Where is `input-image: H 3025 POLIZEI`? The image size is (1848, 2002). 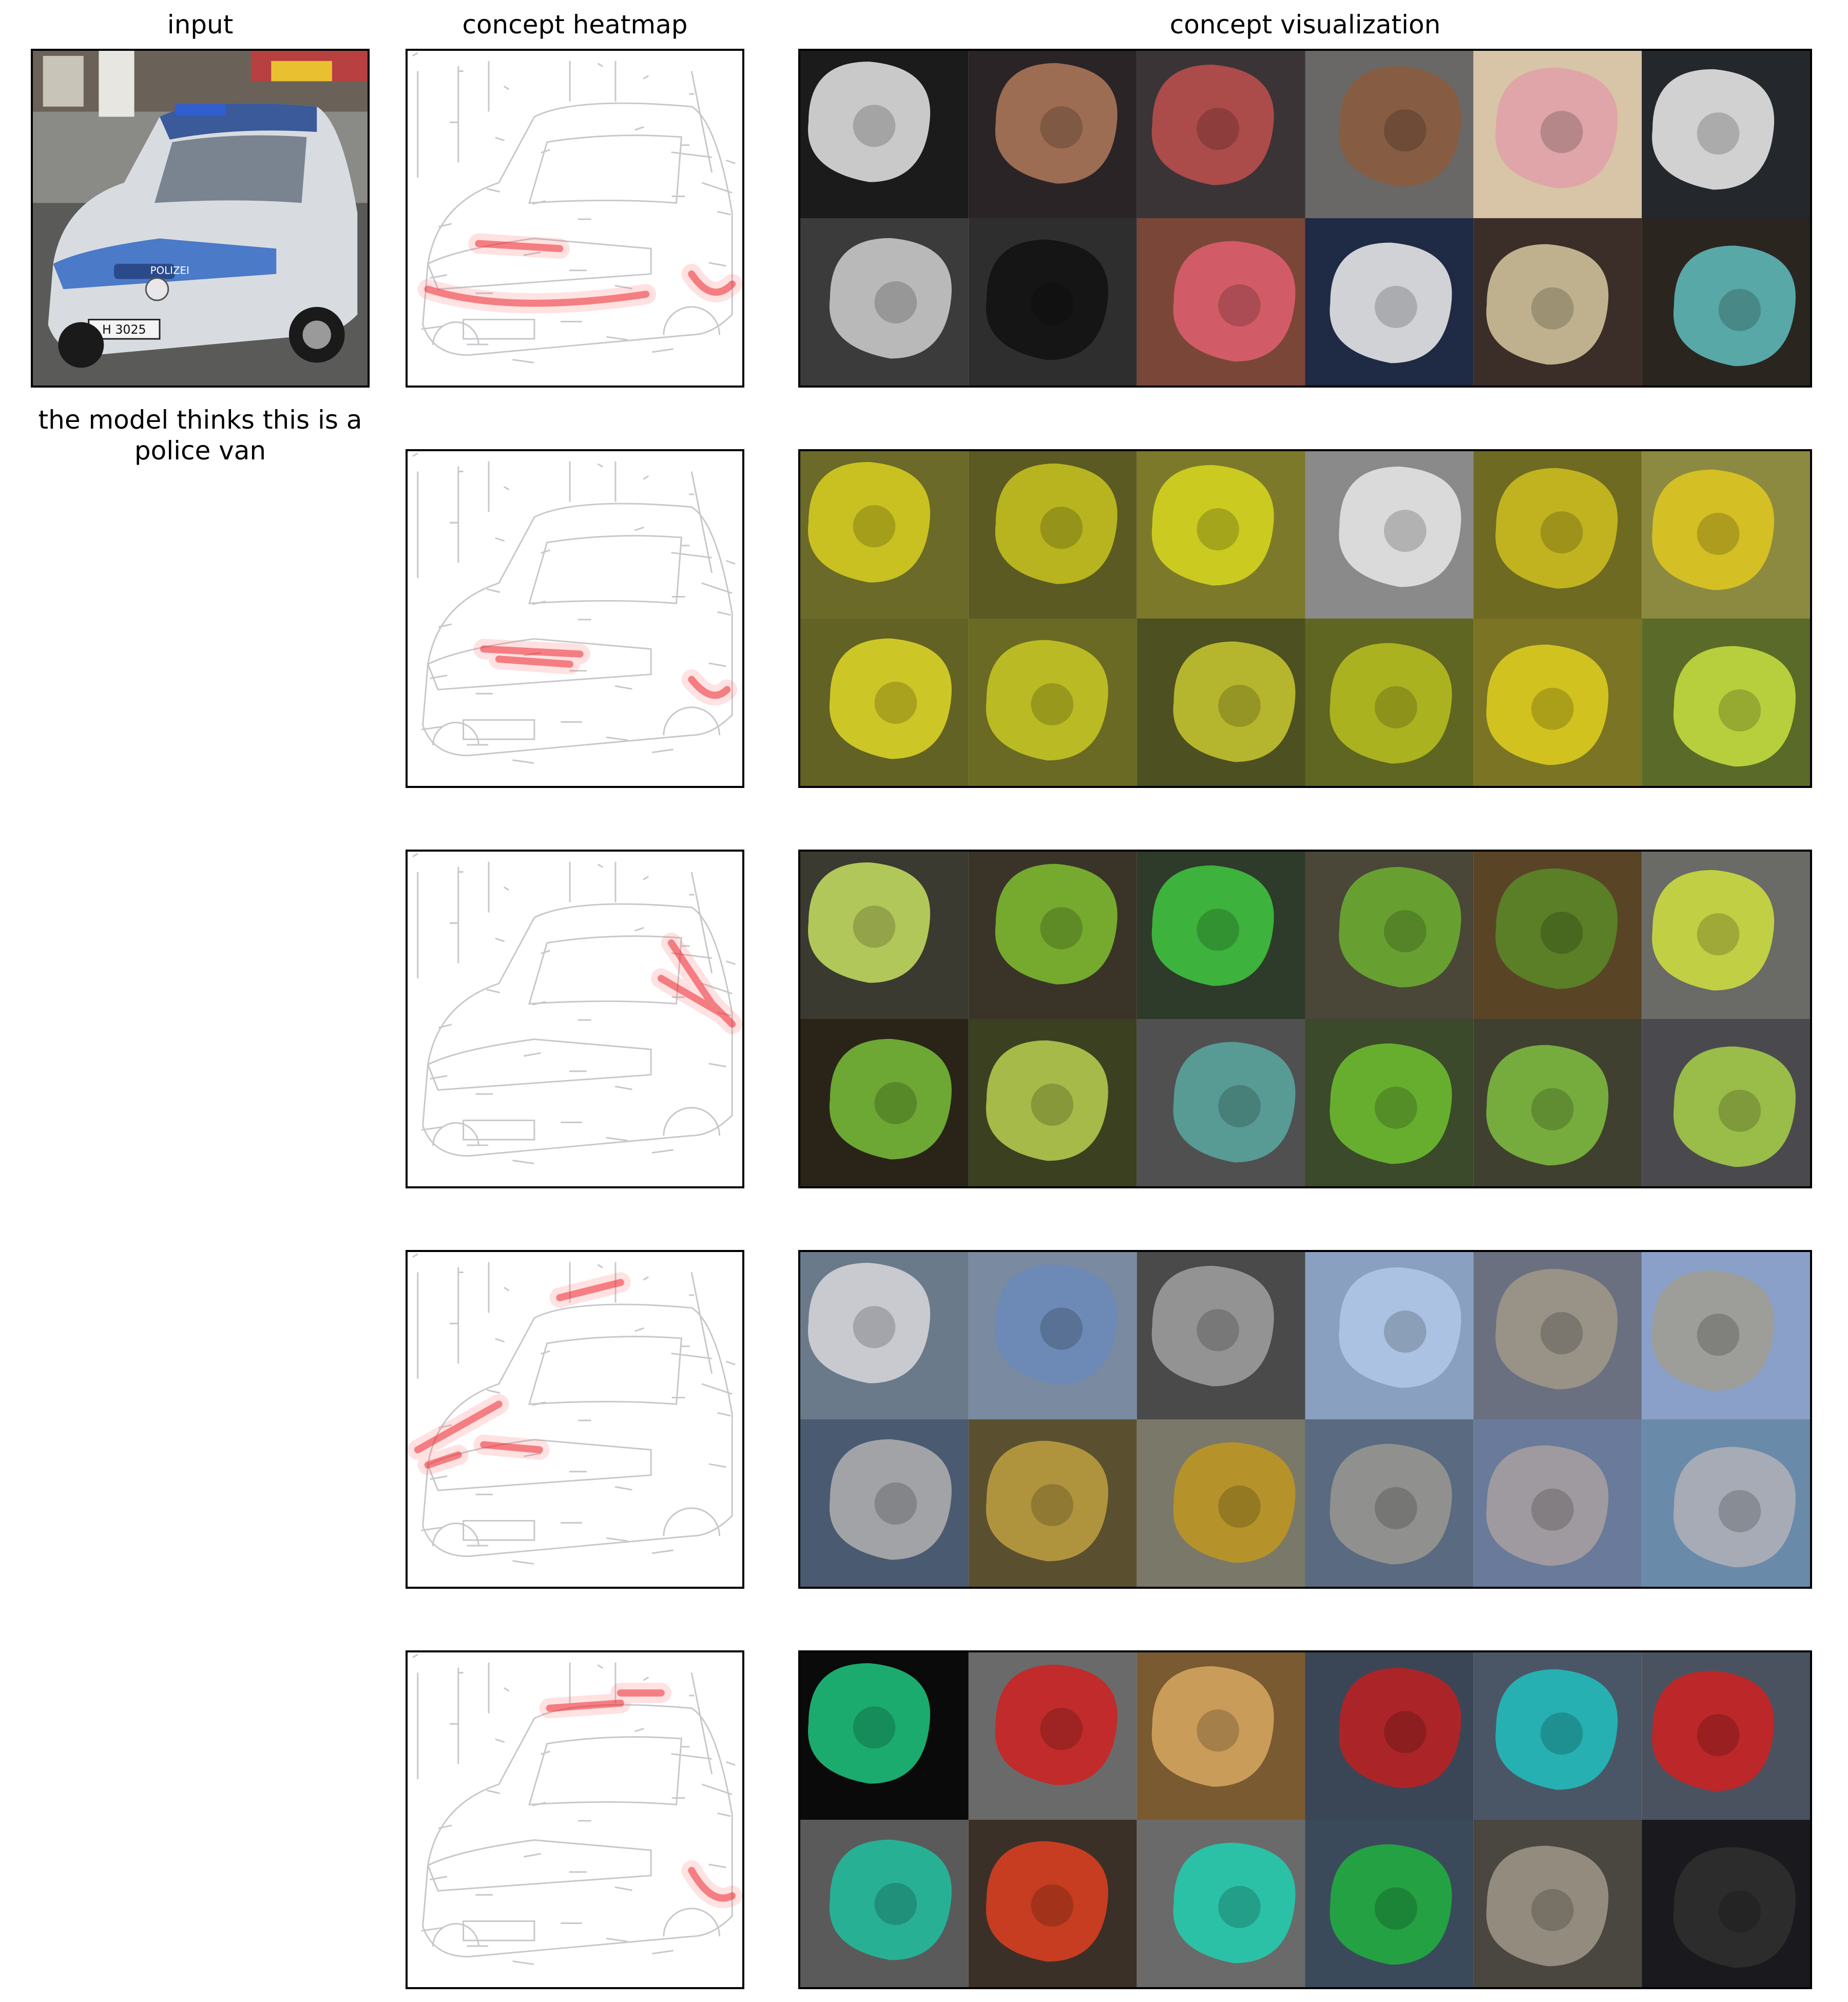 input-image: H 3025 POLIZEI is located at coordinates (200, 218).